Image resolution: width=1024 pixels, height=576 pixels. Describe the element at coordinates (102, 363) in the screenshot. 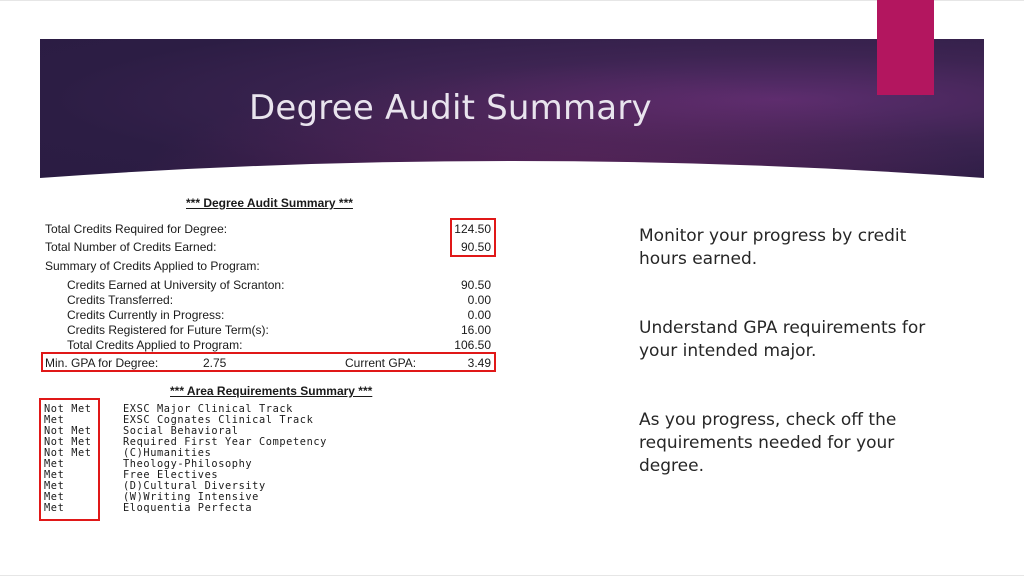

I see `min-gpa-label: Min. GPA for Degree:` at that location.